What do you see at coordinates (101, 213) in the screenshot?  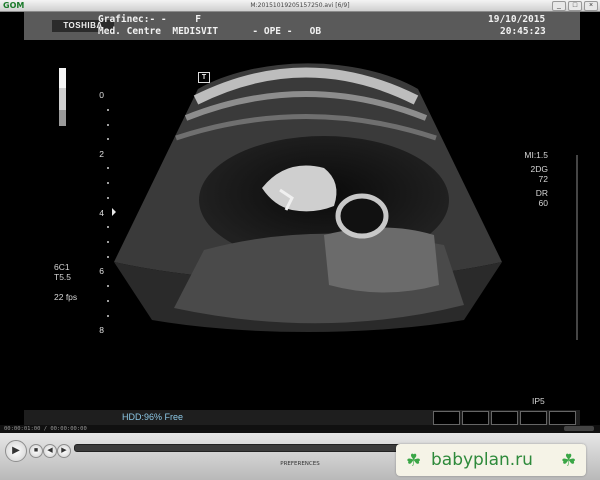 I see `depth-label: 4` at bounding box center [101, 213].